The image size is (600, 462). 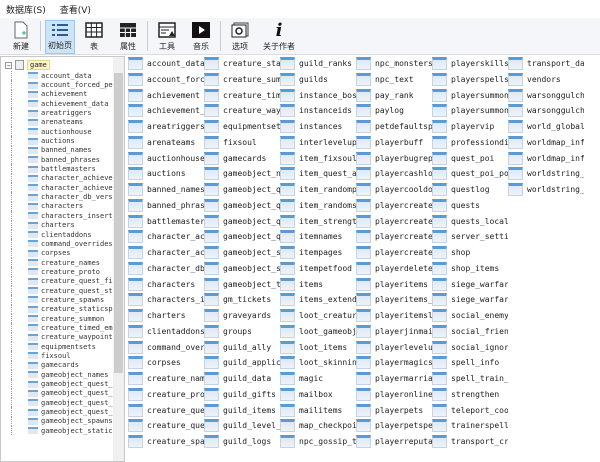 I want to click on table-item: auctions, so click(x=166, y=173).